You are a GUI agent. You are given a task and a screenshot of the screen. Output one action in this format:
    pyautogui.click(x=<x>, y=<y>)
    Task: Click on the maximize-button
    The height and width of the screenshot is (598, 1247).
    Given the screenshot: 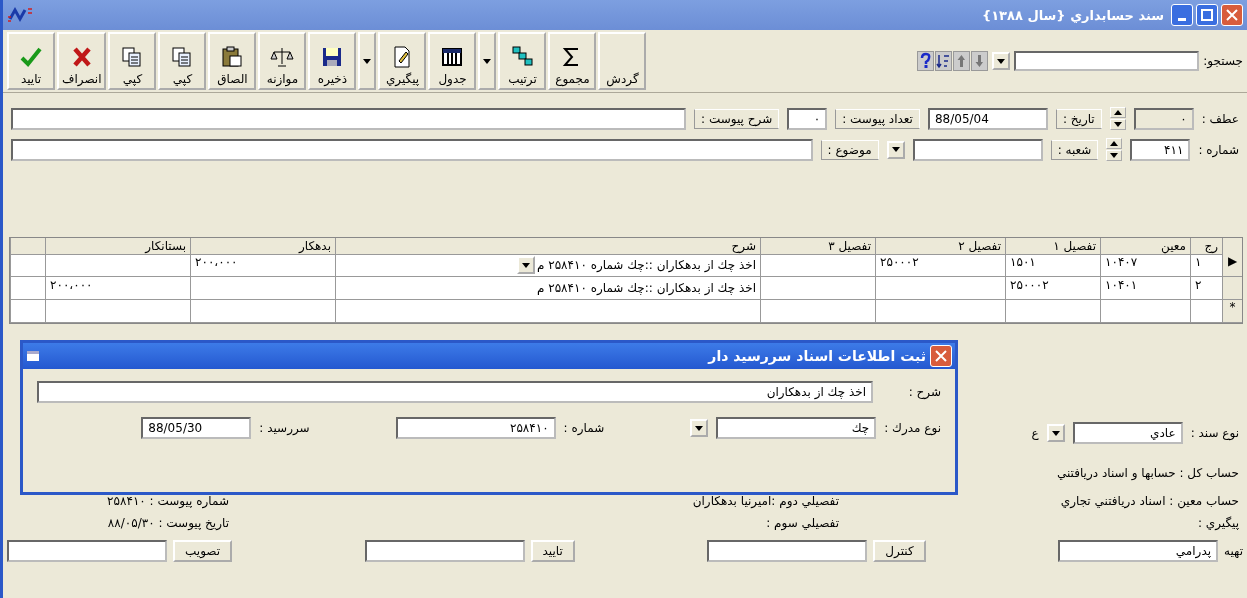 What is the action you would take?
    pyautogui.click(x=1207, y=15)
    